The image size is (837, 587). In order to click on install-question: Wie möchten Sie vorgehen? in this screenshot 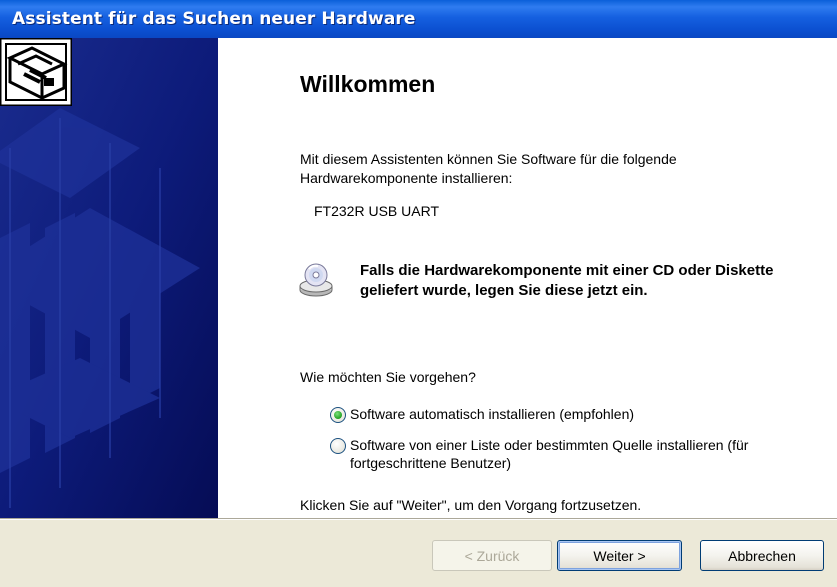, I will do `click(388, 377)`.